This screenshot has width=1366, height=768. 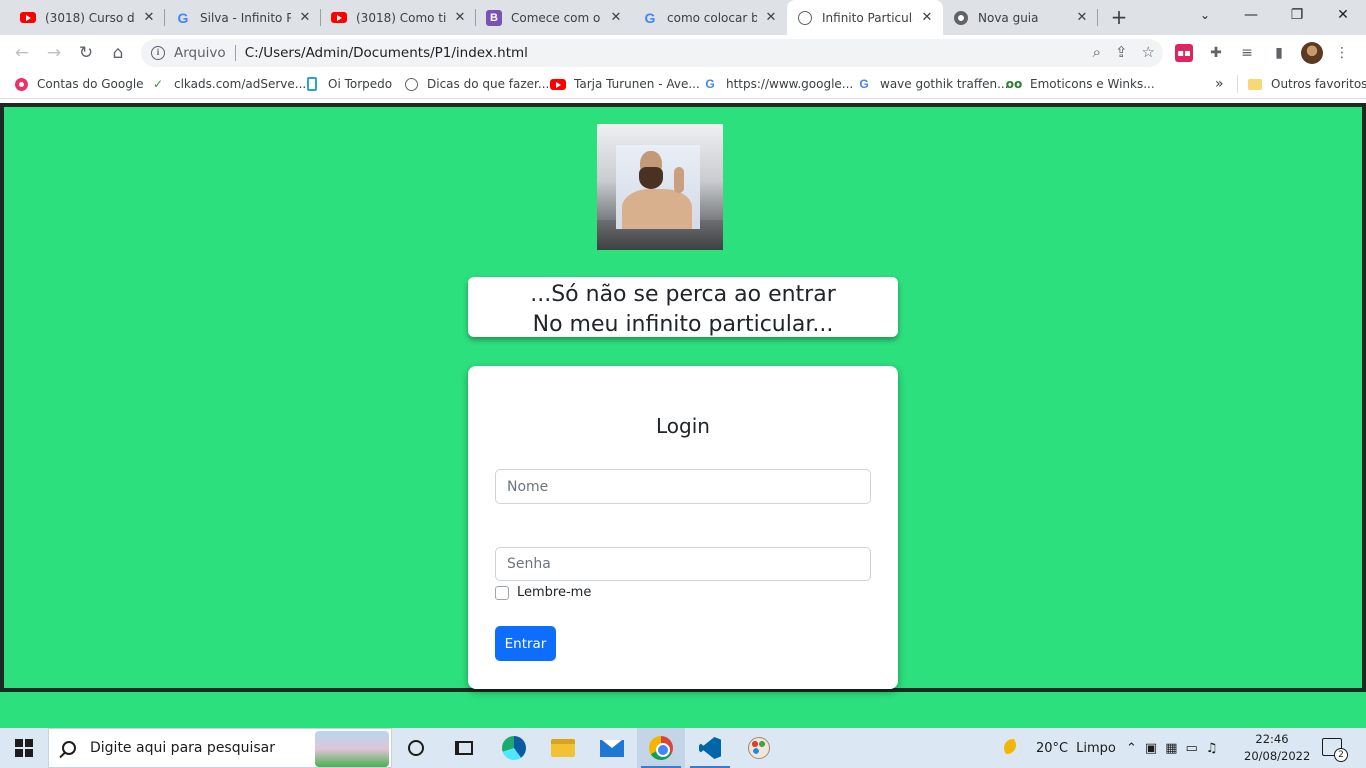 I want to click on search-placeholder: Digite aqui para pesquisar, so click(x=183, y=748).